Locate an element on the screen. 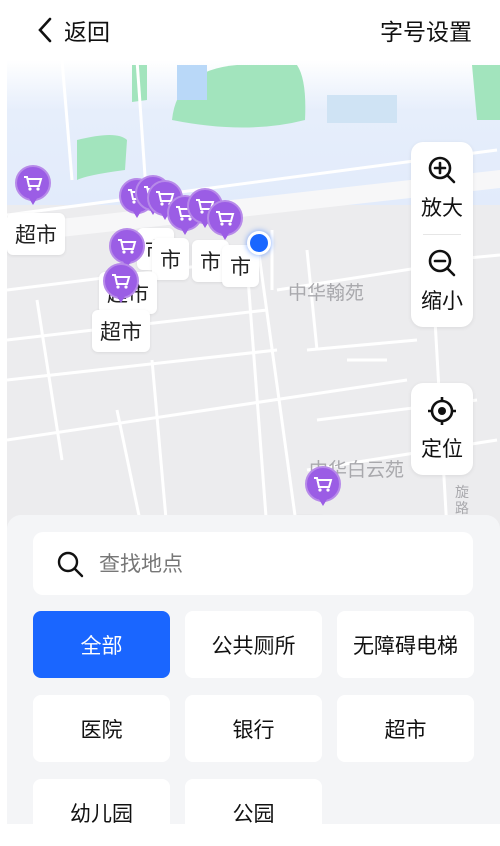  map-road-label: 旋路 is located at coordinates (462, 501).